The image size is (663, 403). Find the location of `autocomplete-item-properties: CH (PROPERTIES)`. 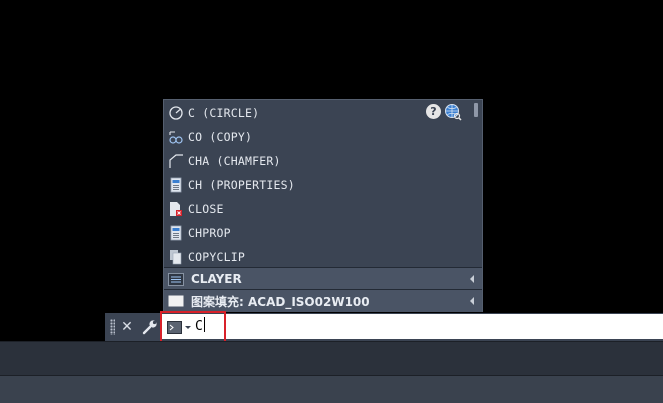

autocomplete-item-properties: CH (PROPERTIES) is located at coordinates (319, 185).